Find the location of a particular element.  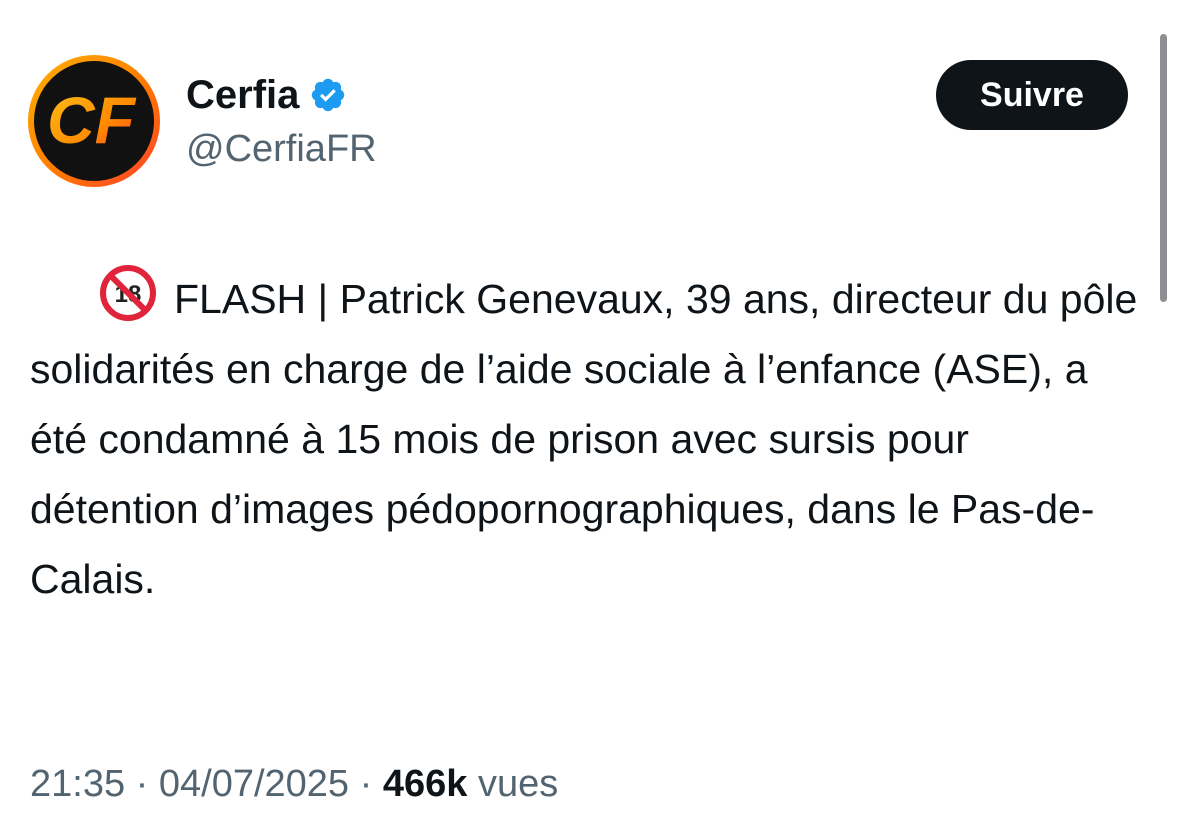

svg-text: CF is located at coordinates (92, 120).